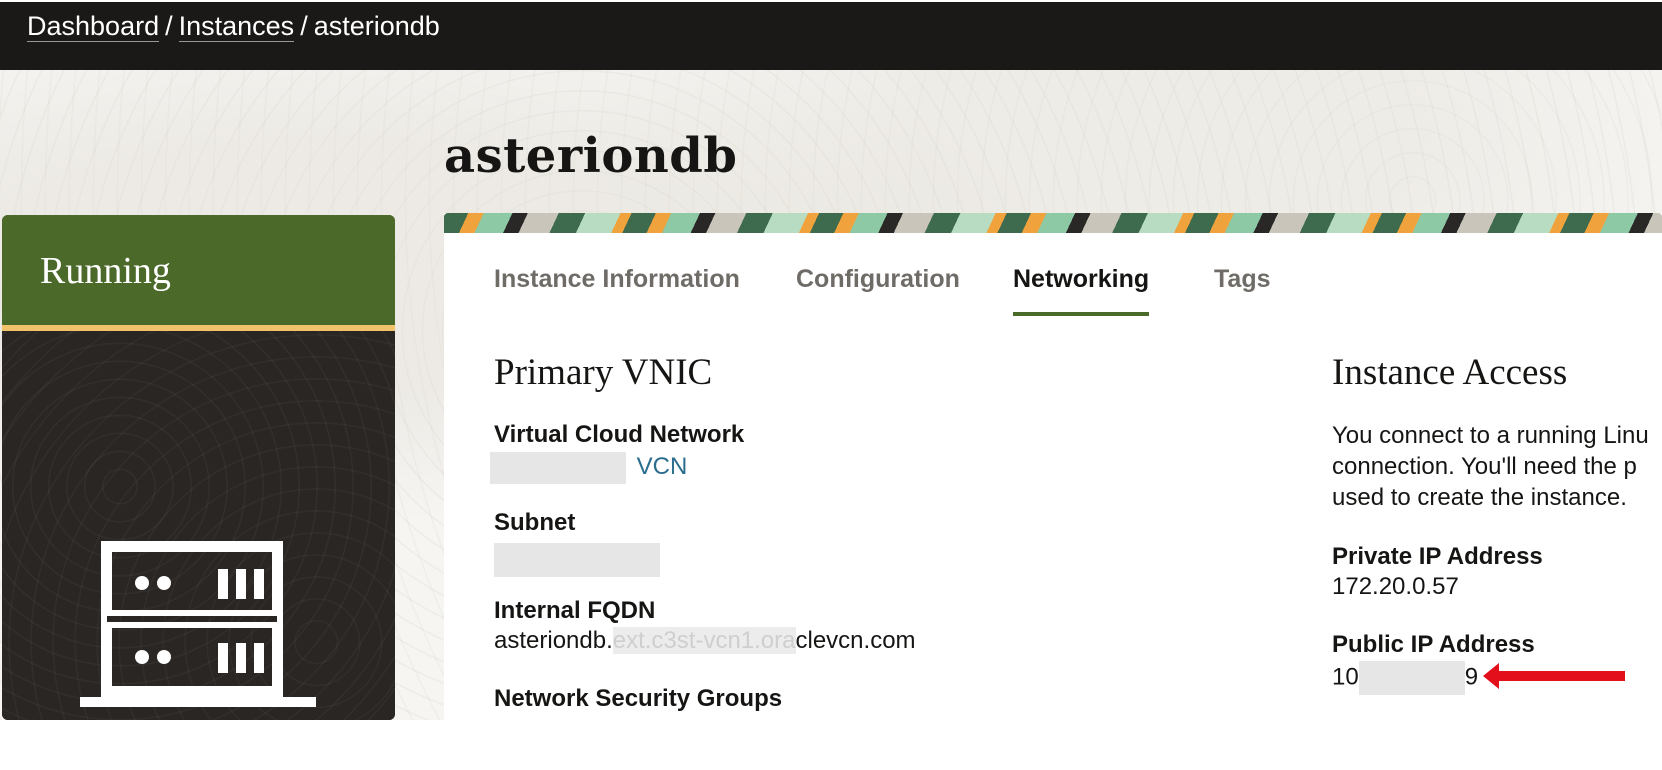 The height and width of the screenshot is (770, 1662). What do you see at coordinates (93, 26) in the screenshot?
I see `breadcrumb-dashboard-link: Dashboard` at bounding box center [93, 26].